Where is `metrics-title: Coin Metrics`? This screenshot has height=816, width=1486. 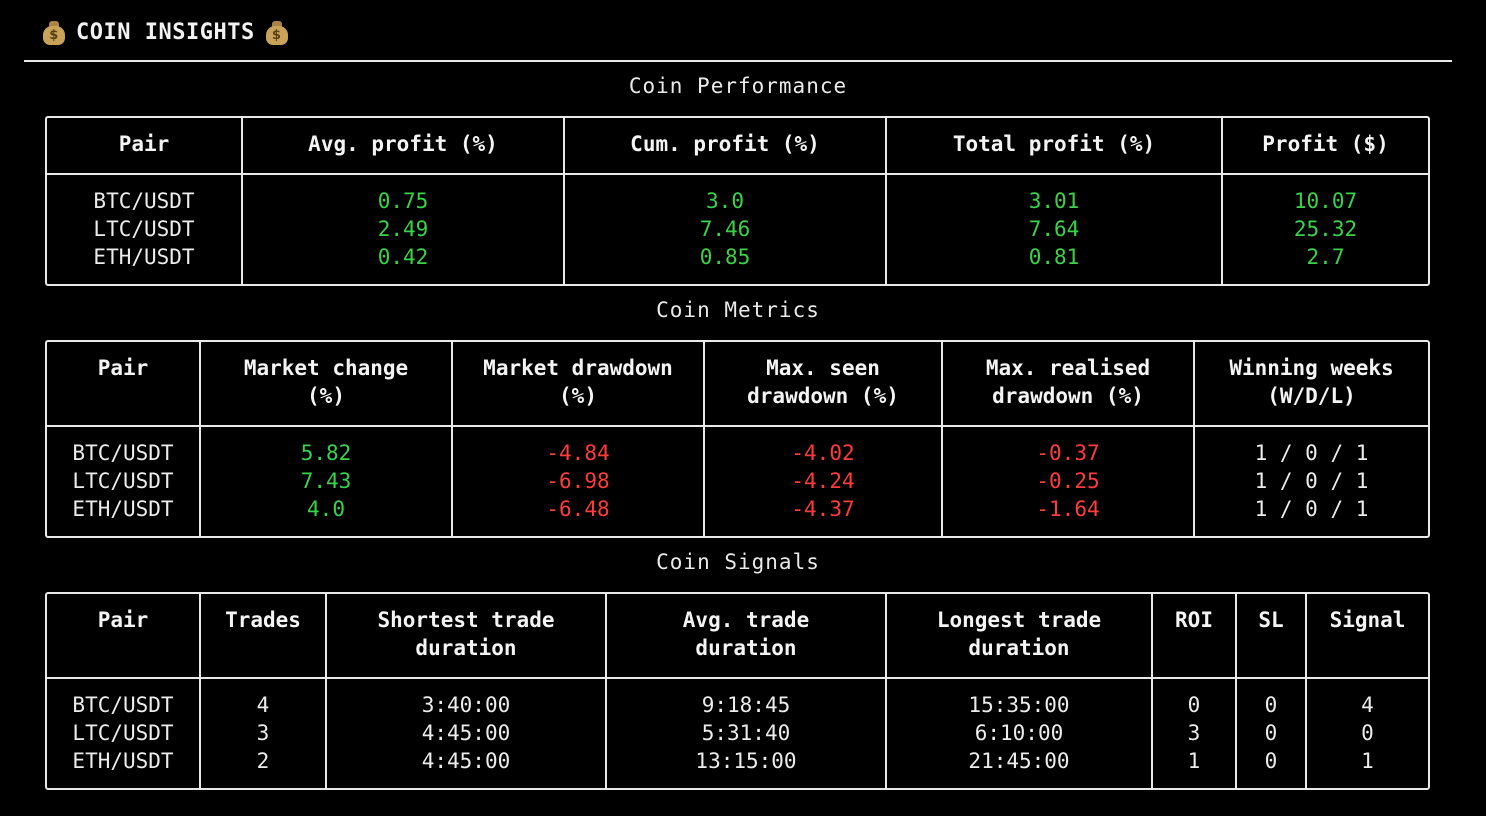 metrics-title: Coin Metrics is located at coordinates (738, 310).